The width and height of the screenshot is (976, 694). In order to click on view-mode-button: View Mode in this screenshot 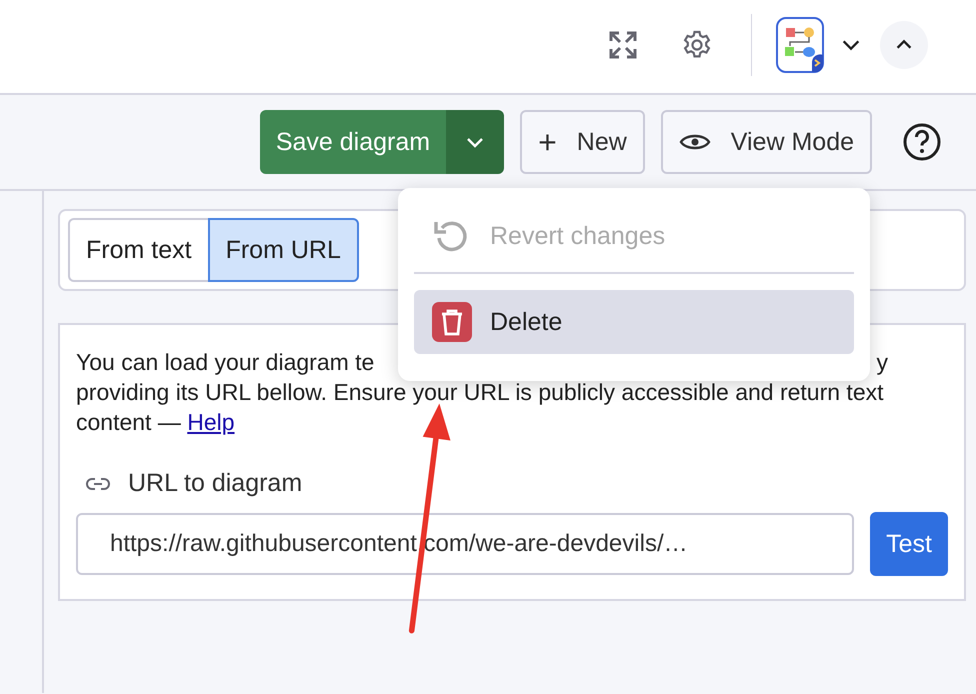, I will do `click(766, 142)`.